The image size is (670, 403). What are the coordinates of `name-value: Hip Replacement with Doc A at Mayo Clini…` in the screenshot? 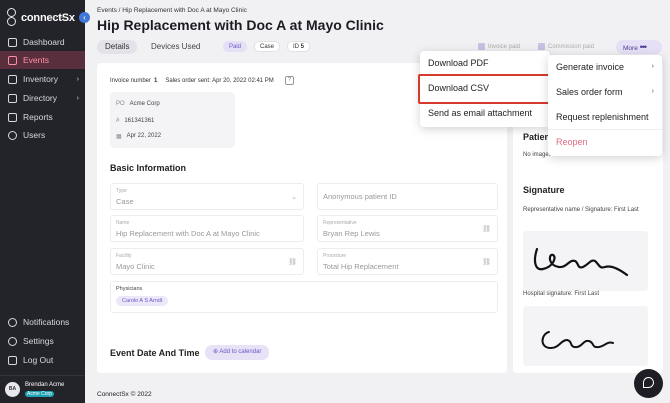 It's located at (188, 233).